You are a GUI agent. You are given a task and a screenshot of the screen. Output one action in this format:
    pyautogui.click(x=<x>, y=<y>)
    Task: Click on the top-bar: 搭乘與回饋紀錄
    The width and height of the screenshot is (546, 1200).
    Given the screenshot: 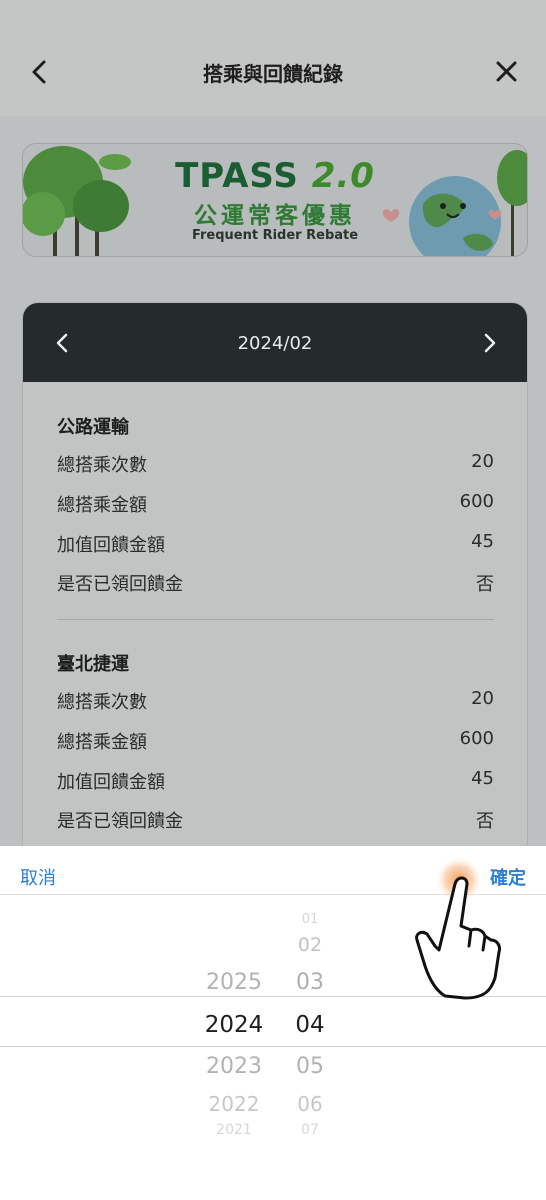 What is the action you would take?
    pyautogui.click(x=273, y=58)
    